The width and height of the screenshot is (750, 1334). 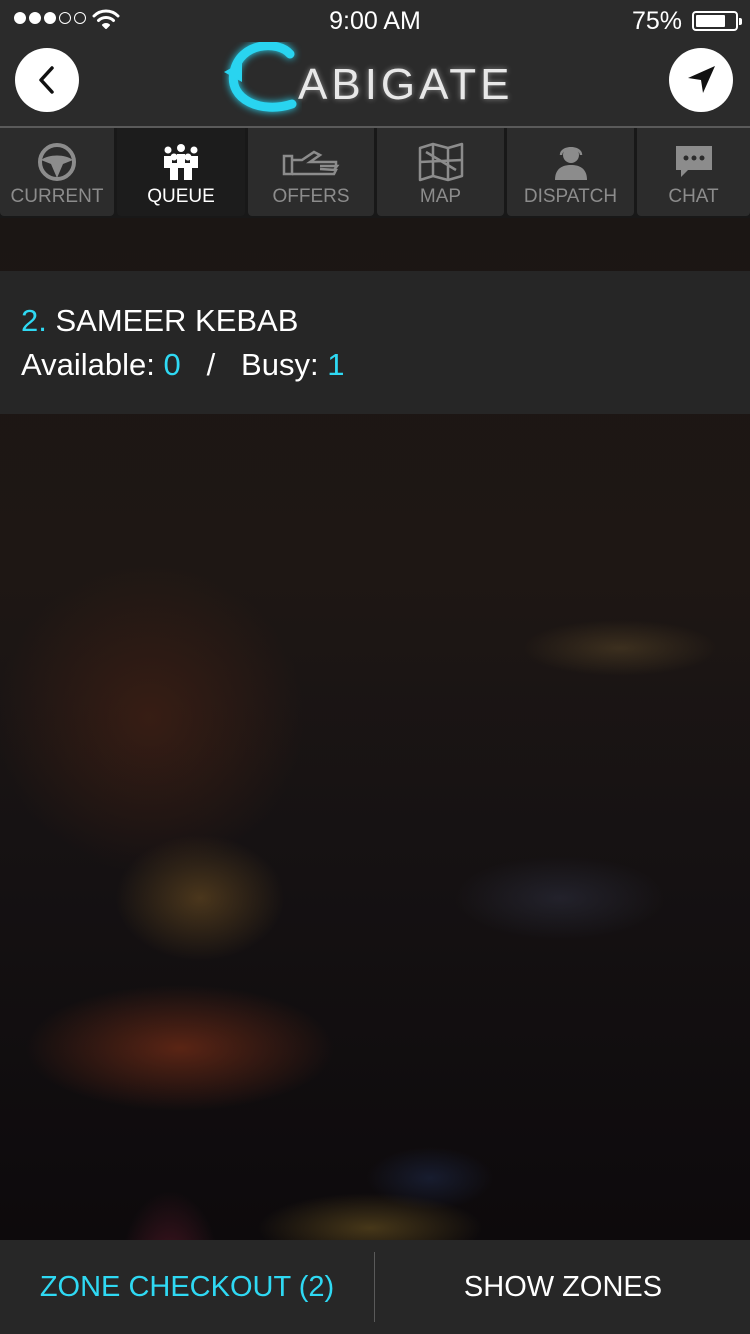 I want to click on steering-wheel-icon, so click(x=57, y=162).